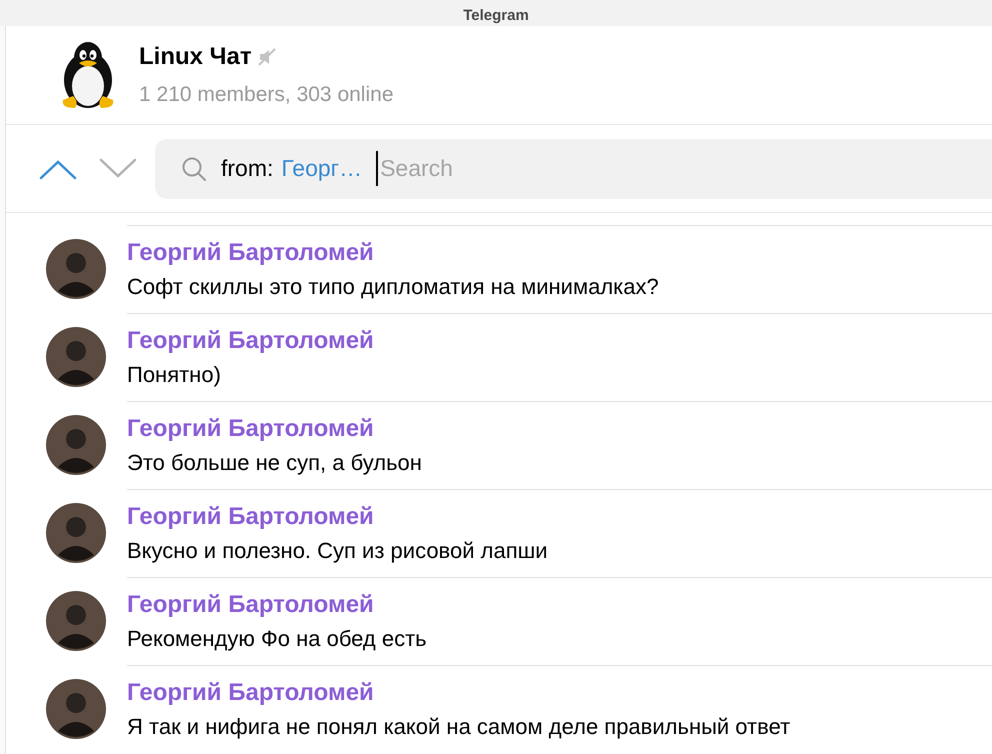 This screenshot has width=992, height=754. What do you see at coordinates (194, 169) in the screenshot?
I see `search-icon` at bounding box center [194, 169].